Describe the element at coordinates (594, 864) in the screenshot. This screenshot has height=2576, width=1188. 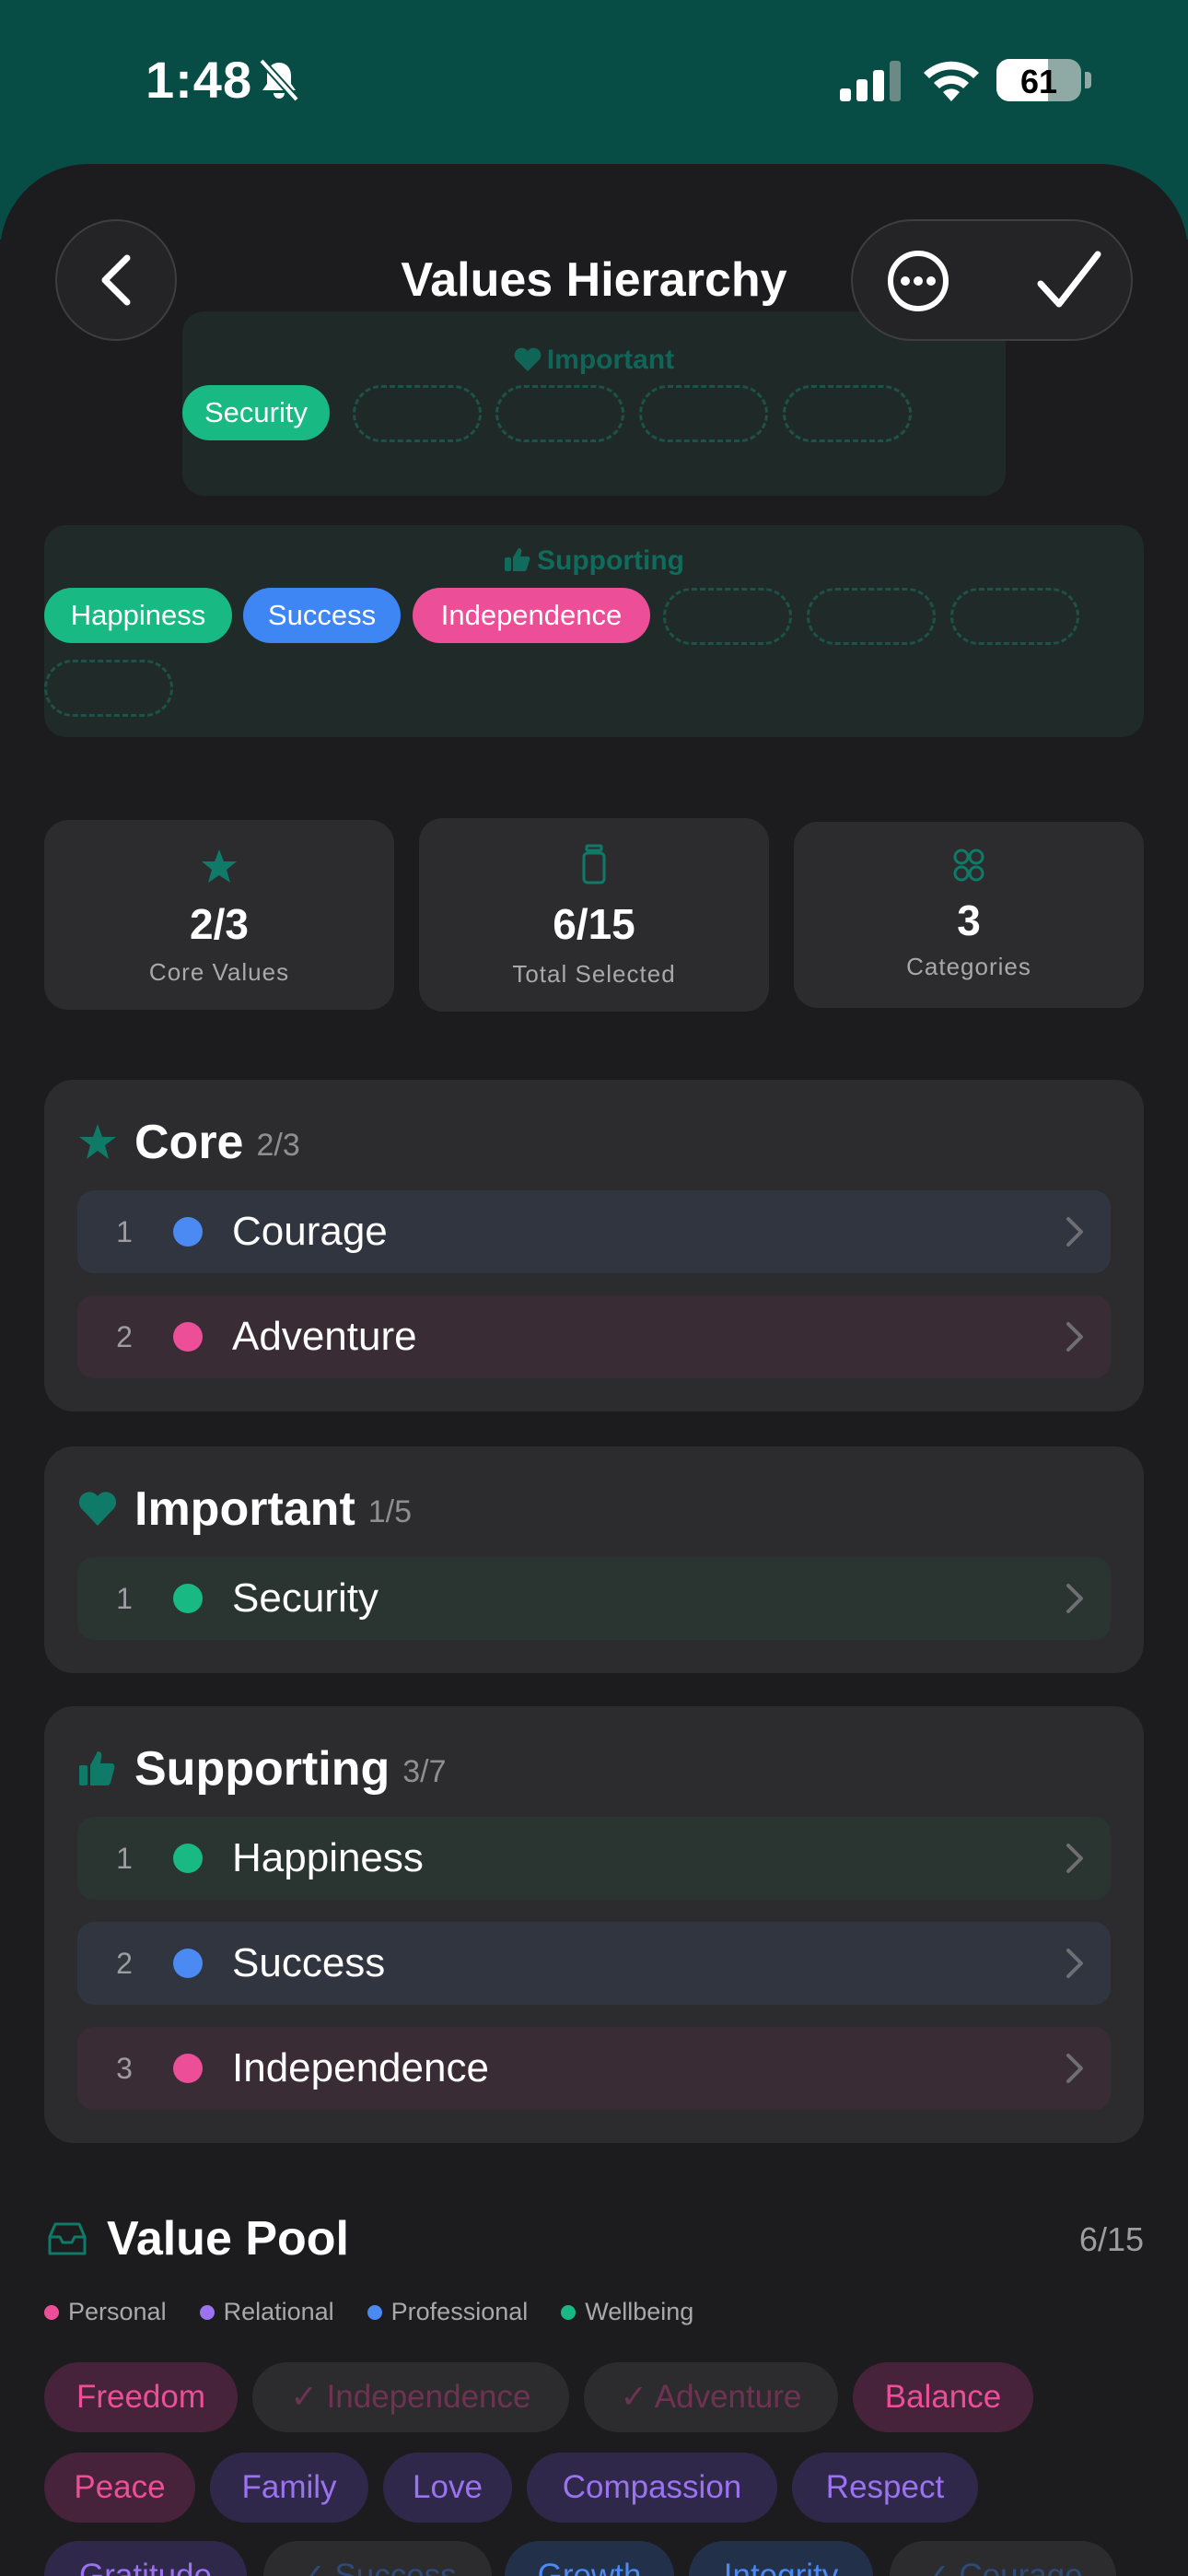
I see `jar-icon` at that location.